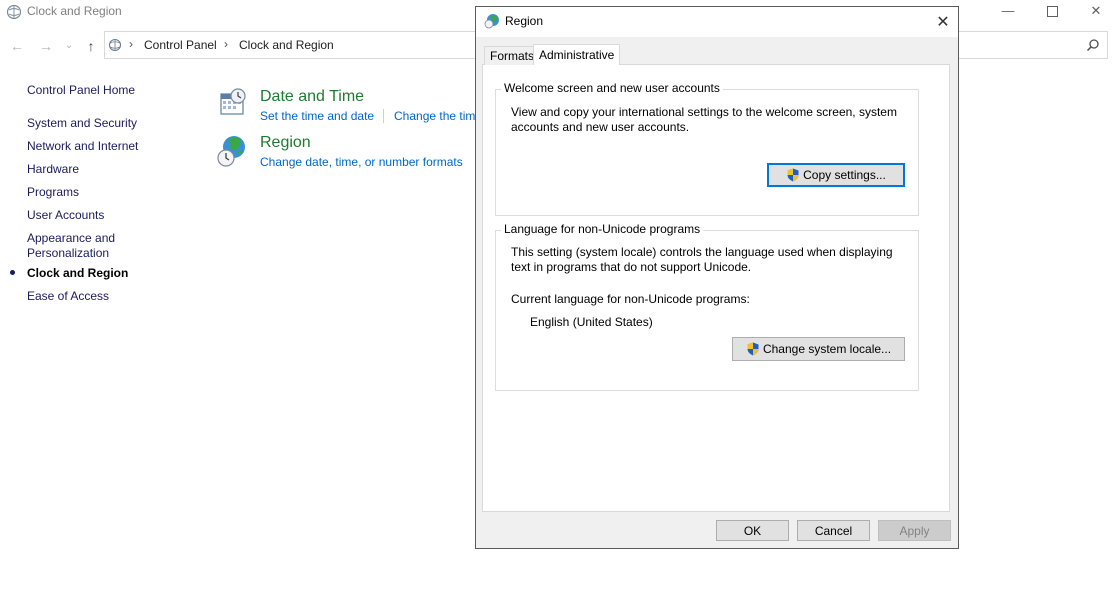 Image resolution: width=1118 pixels, height=615 pixels. I want to click on dialog-title: Region, so click(524, 21).